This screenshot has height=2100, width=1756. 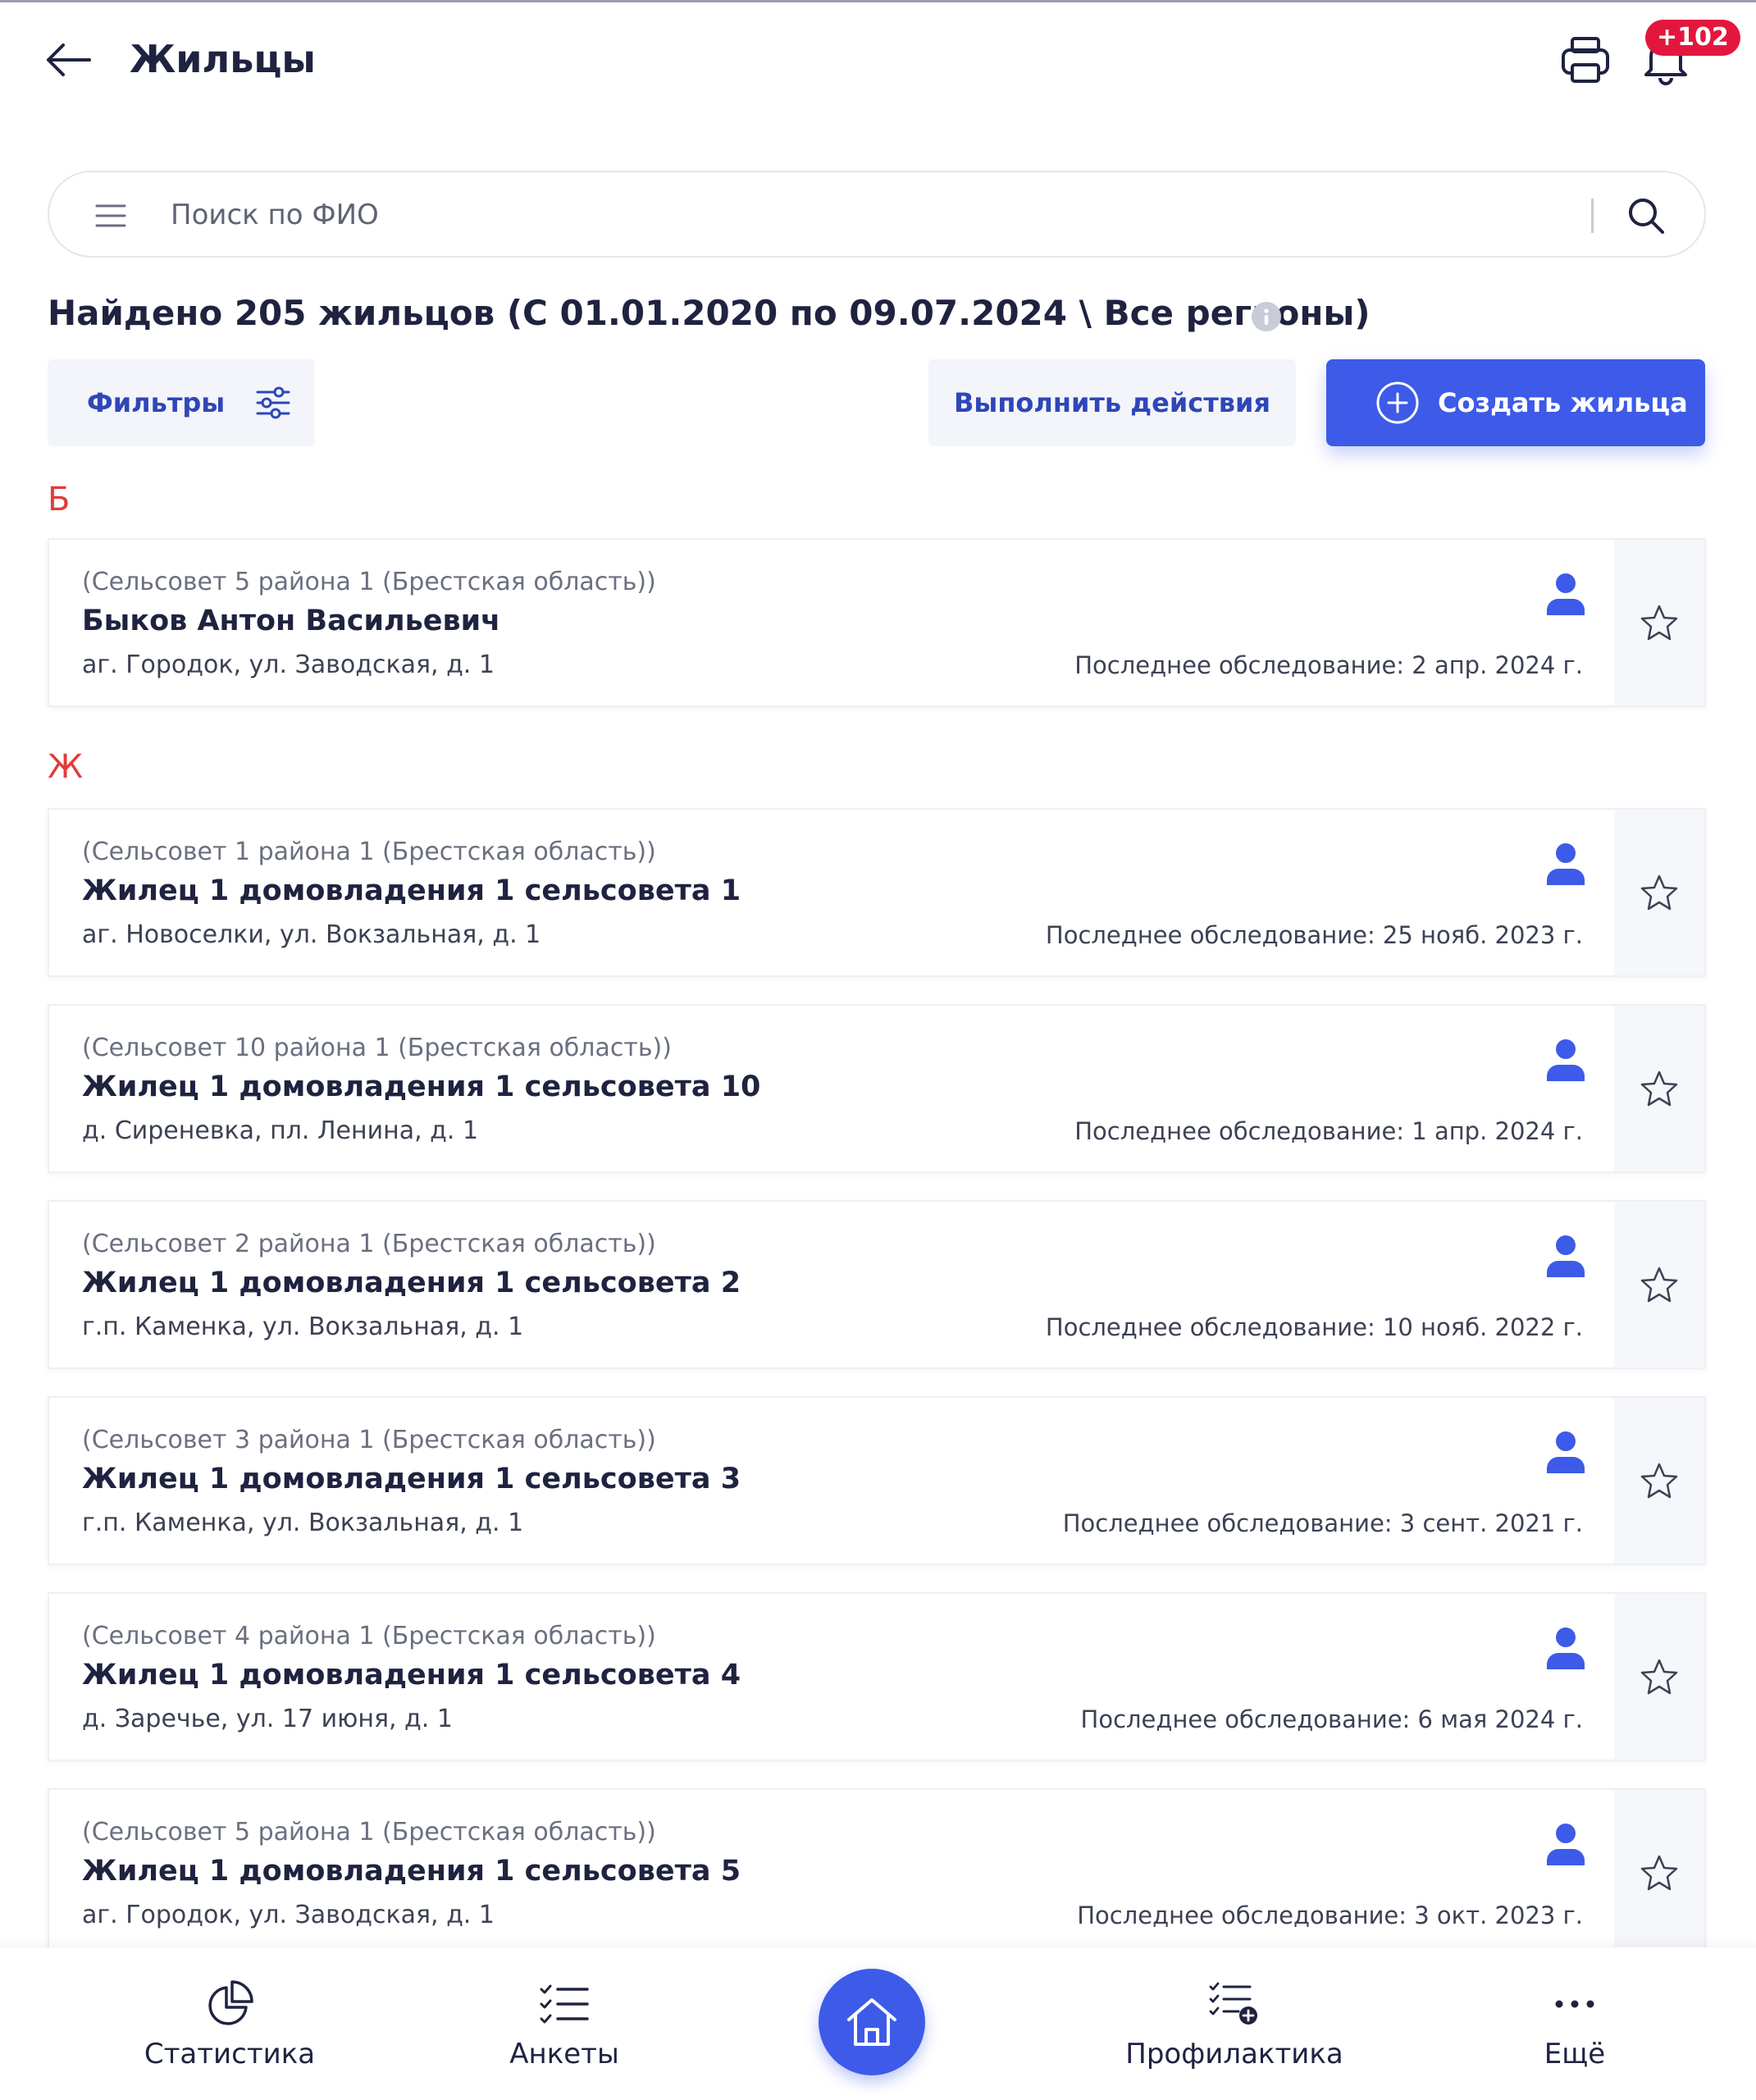 I want to click on nav-prevention: Профилактика, so click(x=1234, y=2023).